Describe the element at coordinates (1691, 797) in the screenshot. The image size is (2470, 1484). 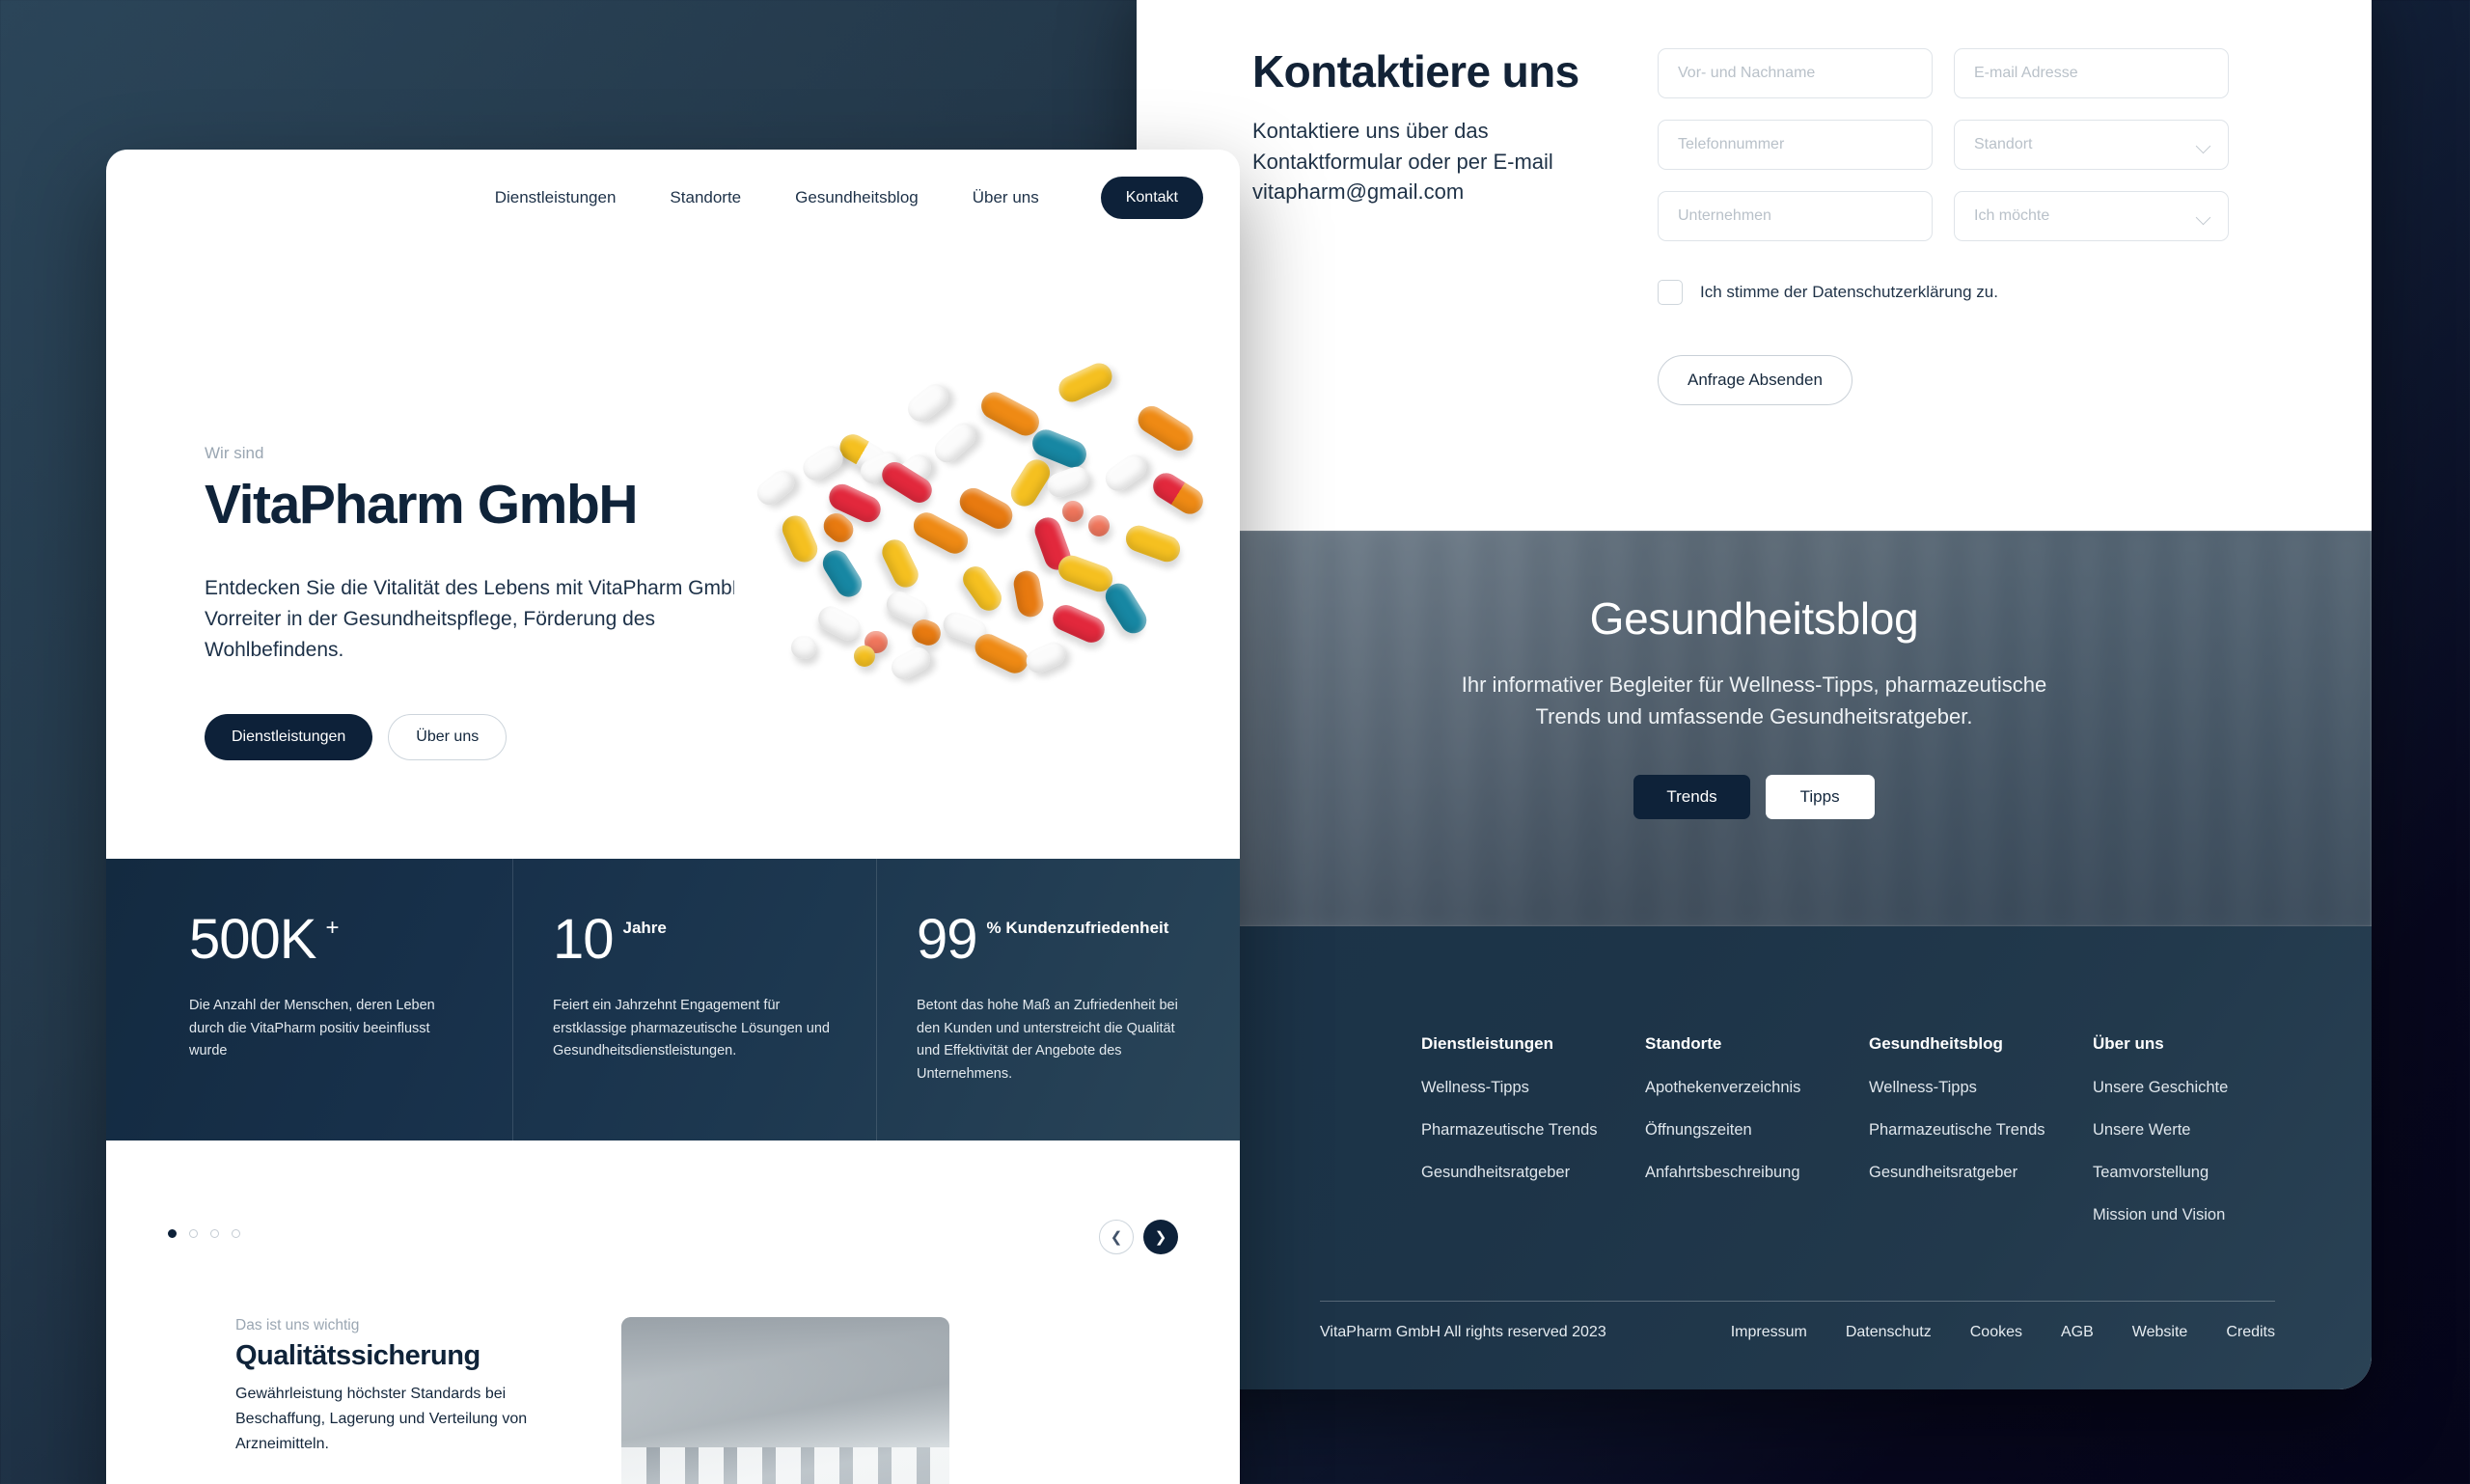
I see `blog-trends-button: Trends` at that location.